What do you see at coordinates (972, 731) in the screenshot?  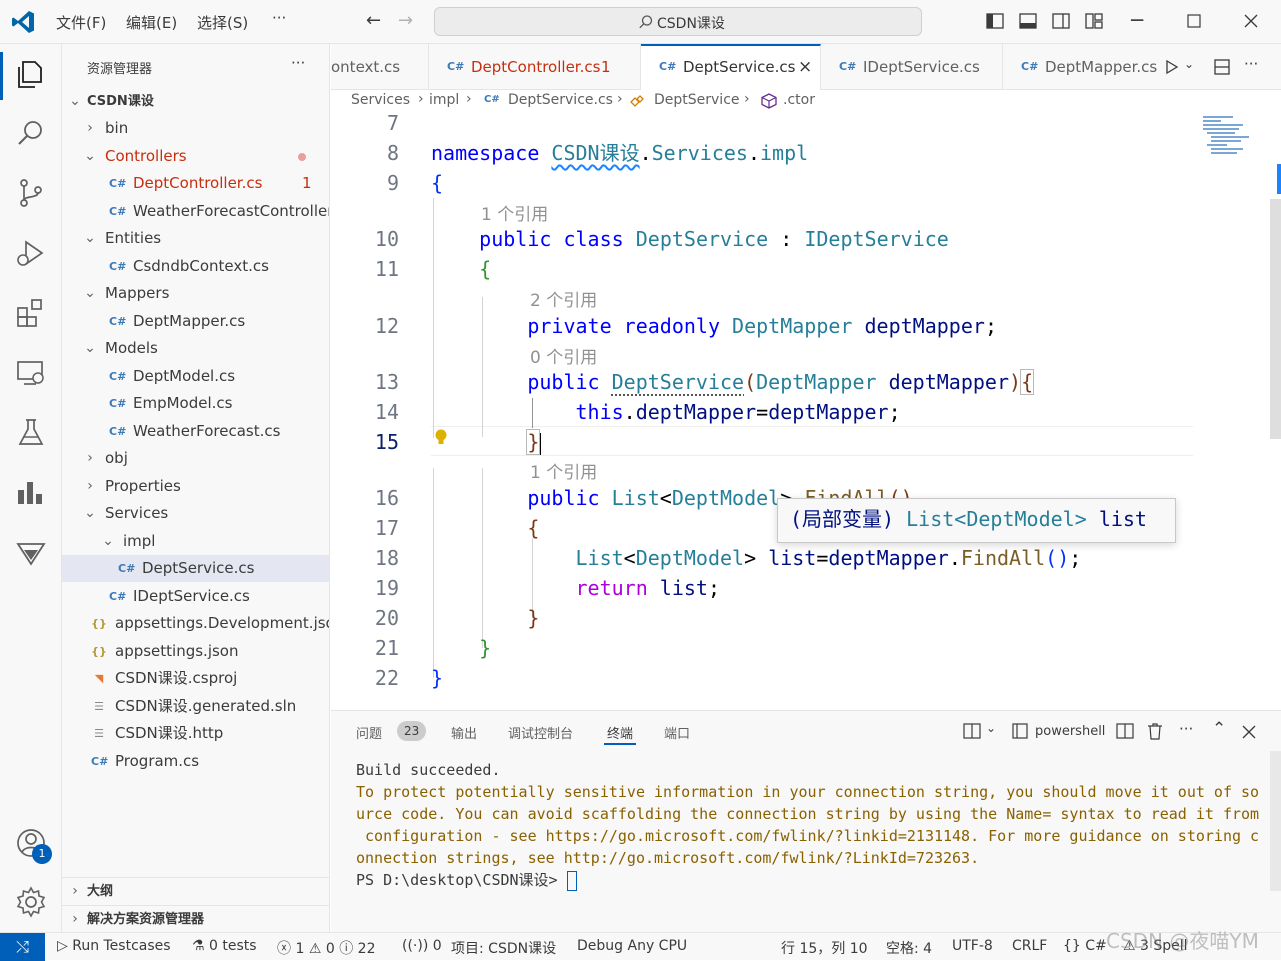 I see `new-terminal-split-icon` at bounding box center [972, 731].